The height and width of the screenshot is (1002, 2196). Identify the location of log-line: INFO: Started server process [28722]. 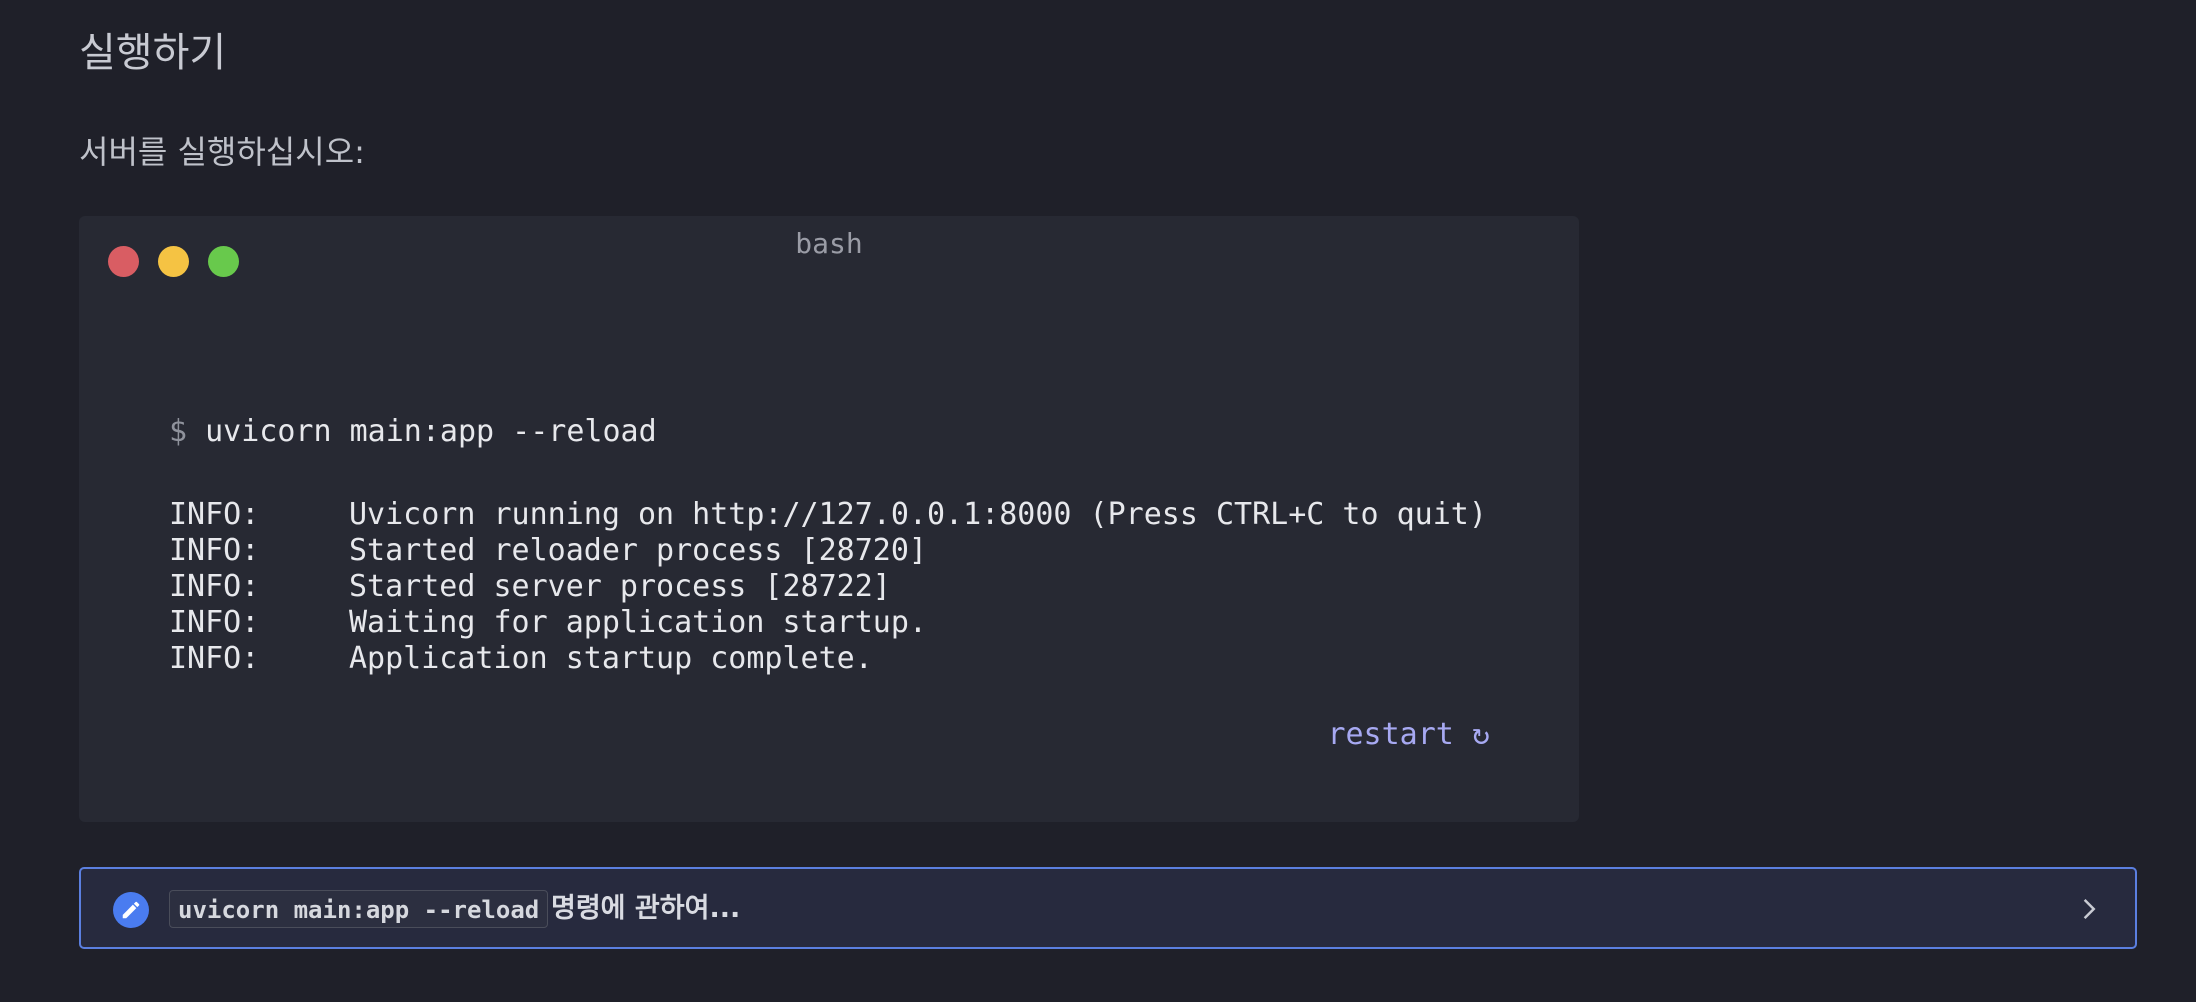
(828, 587).